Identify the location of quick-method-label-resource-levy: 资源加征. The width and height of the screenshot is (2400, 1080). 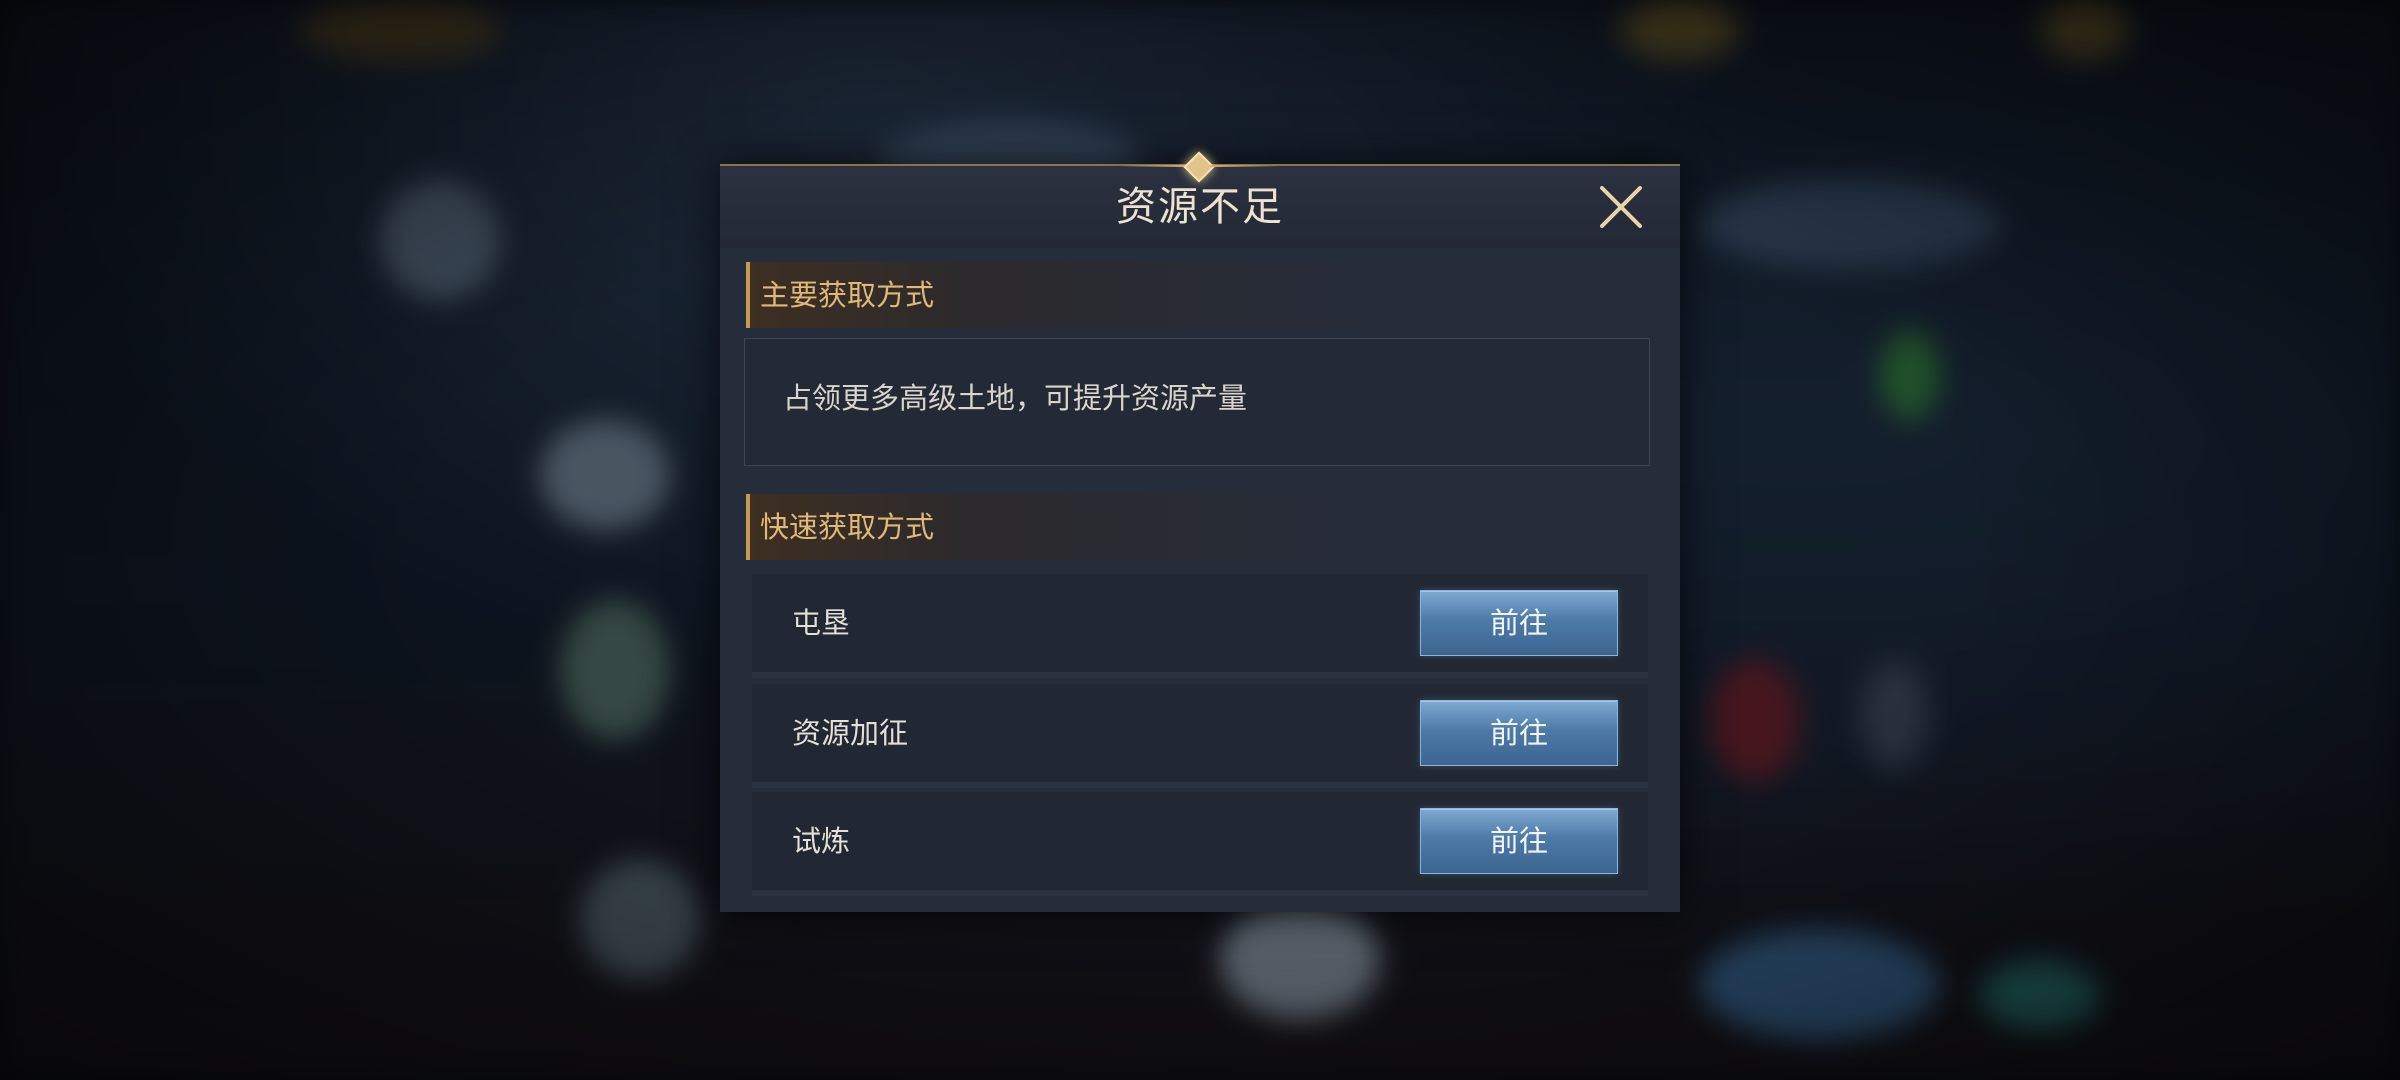
(850, 733).